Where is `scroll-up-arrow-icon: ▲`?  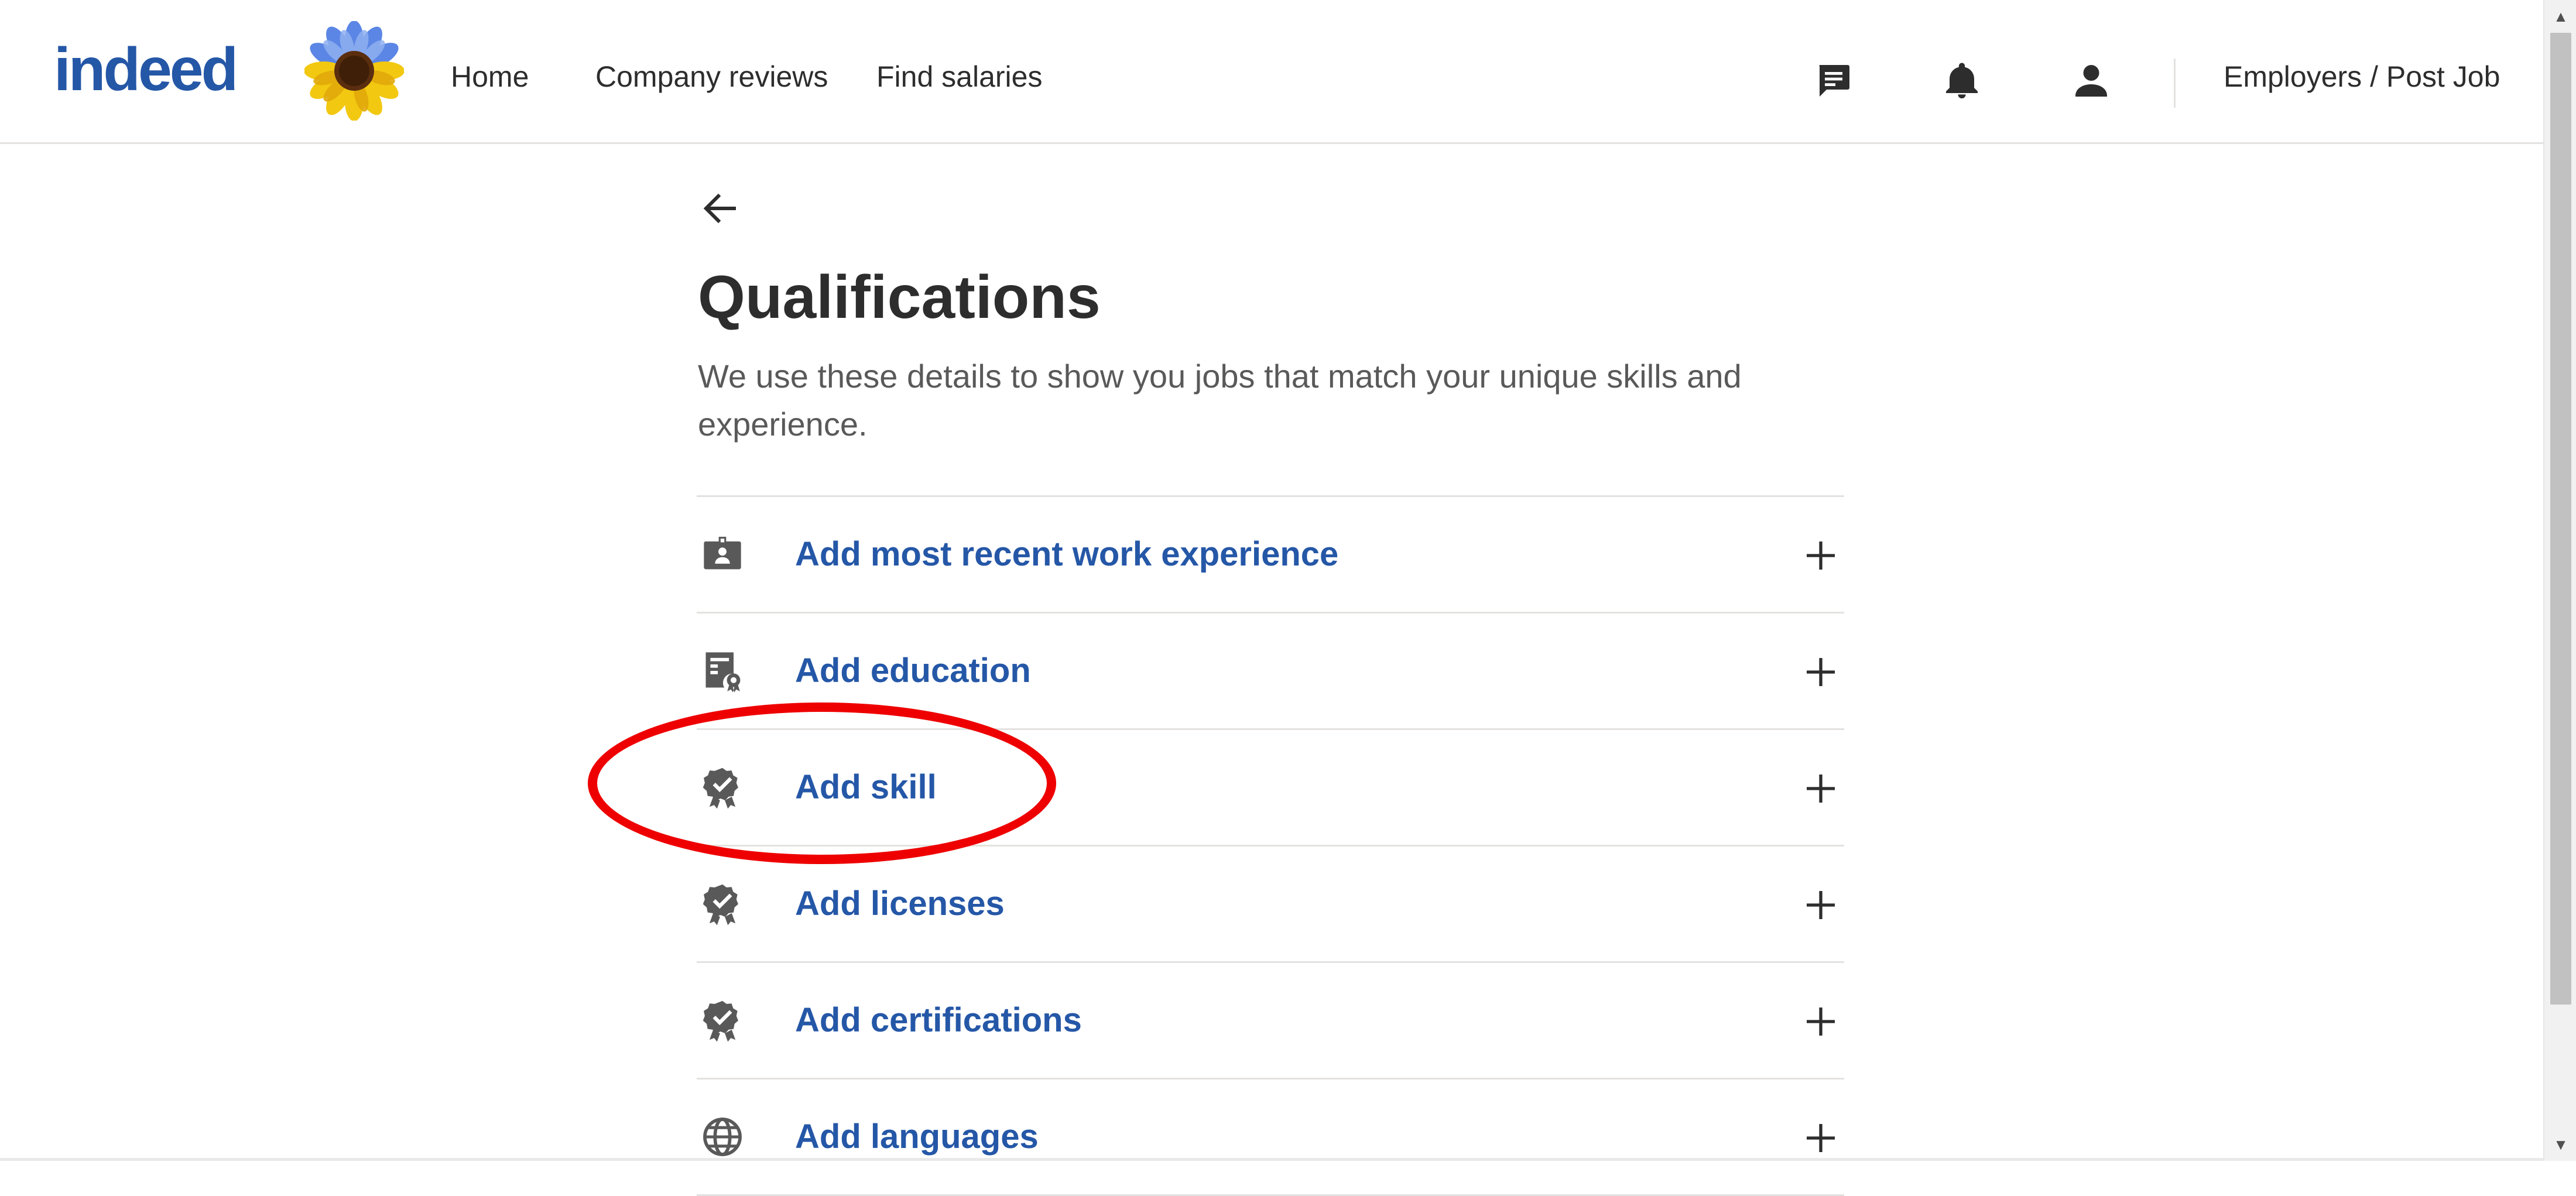 scroll-up-arrow-icon: ▲ is located at coordinates (2560, 16).